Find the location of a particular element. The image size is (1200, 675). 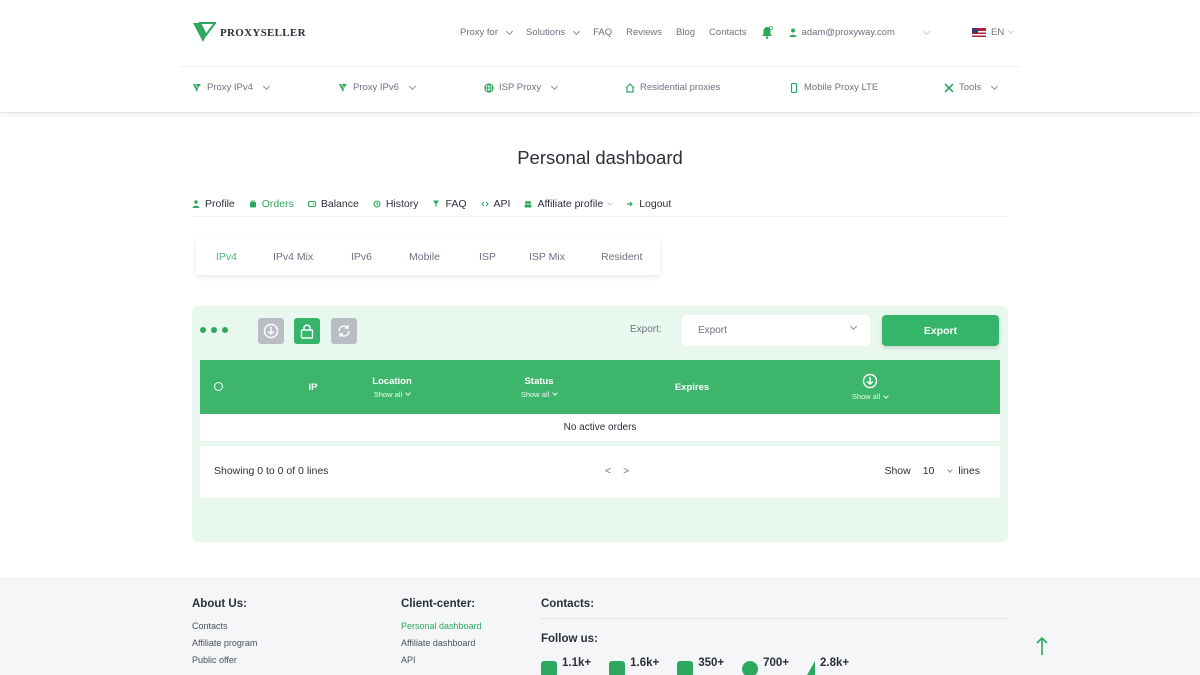

menu-logout: Logout is located at coordinates (648, 204).